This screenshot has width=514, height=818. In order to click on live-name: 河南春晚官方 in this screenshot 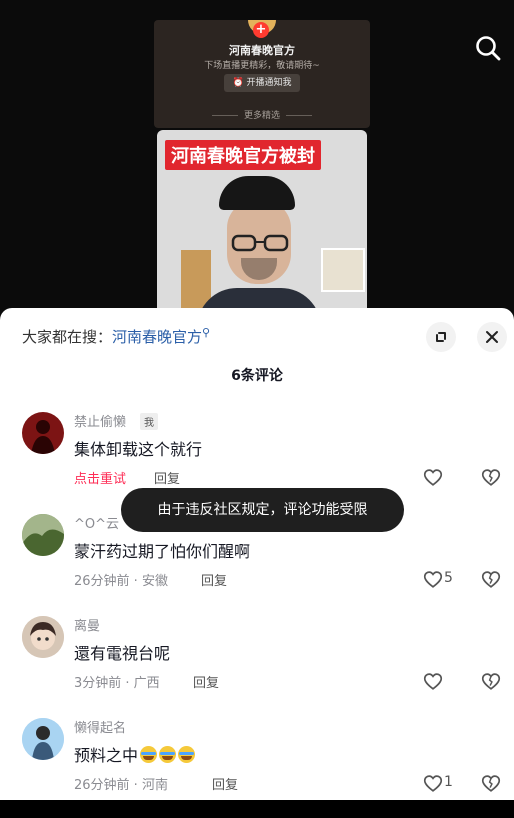, I will do `click(262, 50)`.